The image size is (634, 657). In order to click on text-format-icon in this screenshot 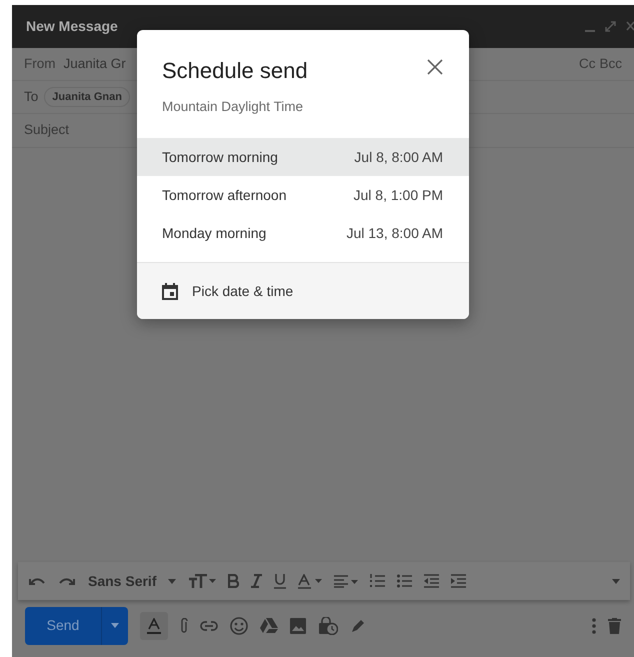, I will do `click(154, 626)`.